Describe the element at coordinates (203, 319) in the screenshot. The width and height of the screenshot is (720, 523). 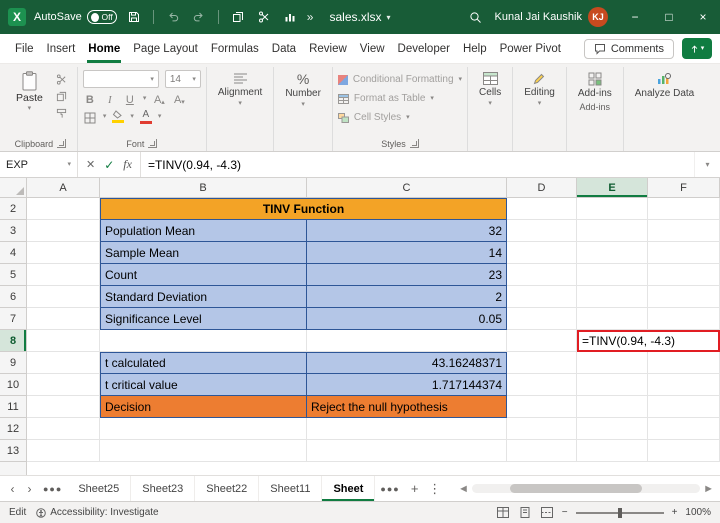
I see `label-cell: Significance Level` at that location.